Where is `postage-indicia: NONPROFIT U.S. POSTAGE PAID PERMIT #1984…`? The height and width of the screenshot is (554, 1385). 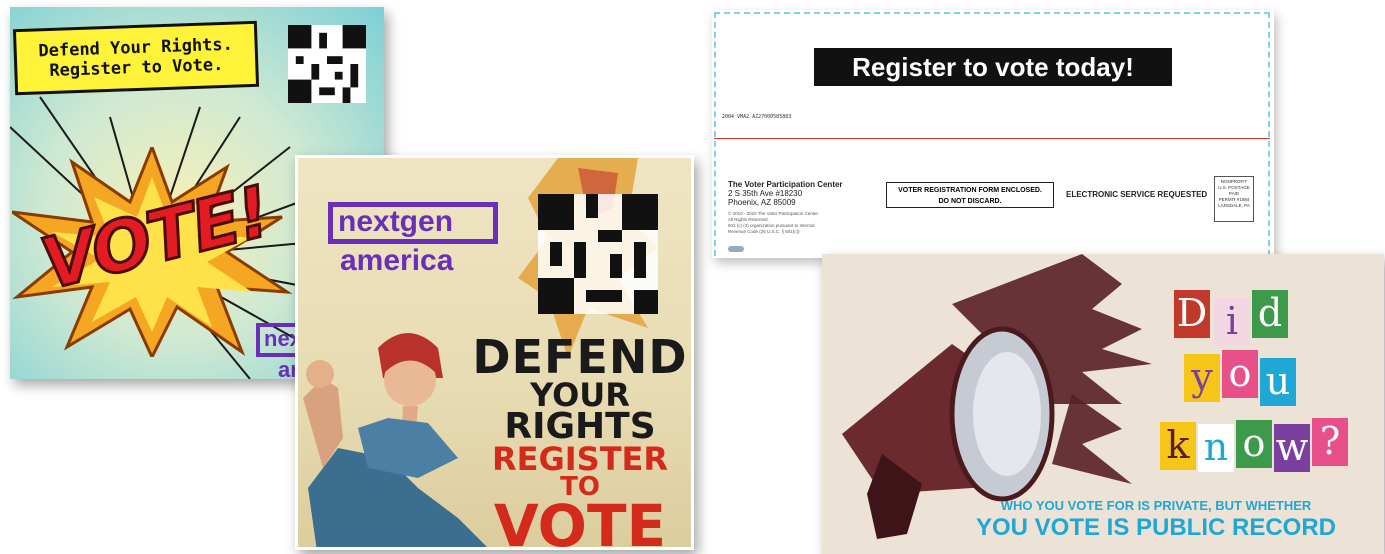
postage-indicia: NONPROFIT U.S. POSTAGE PAID PERMIT #1984… is located at coordinates (1234, 199).